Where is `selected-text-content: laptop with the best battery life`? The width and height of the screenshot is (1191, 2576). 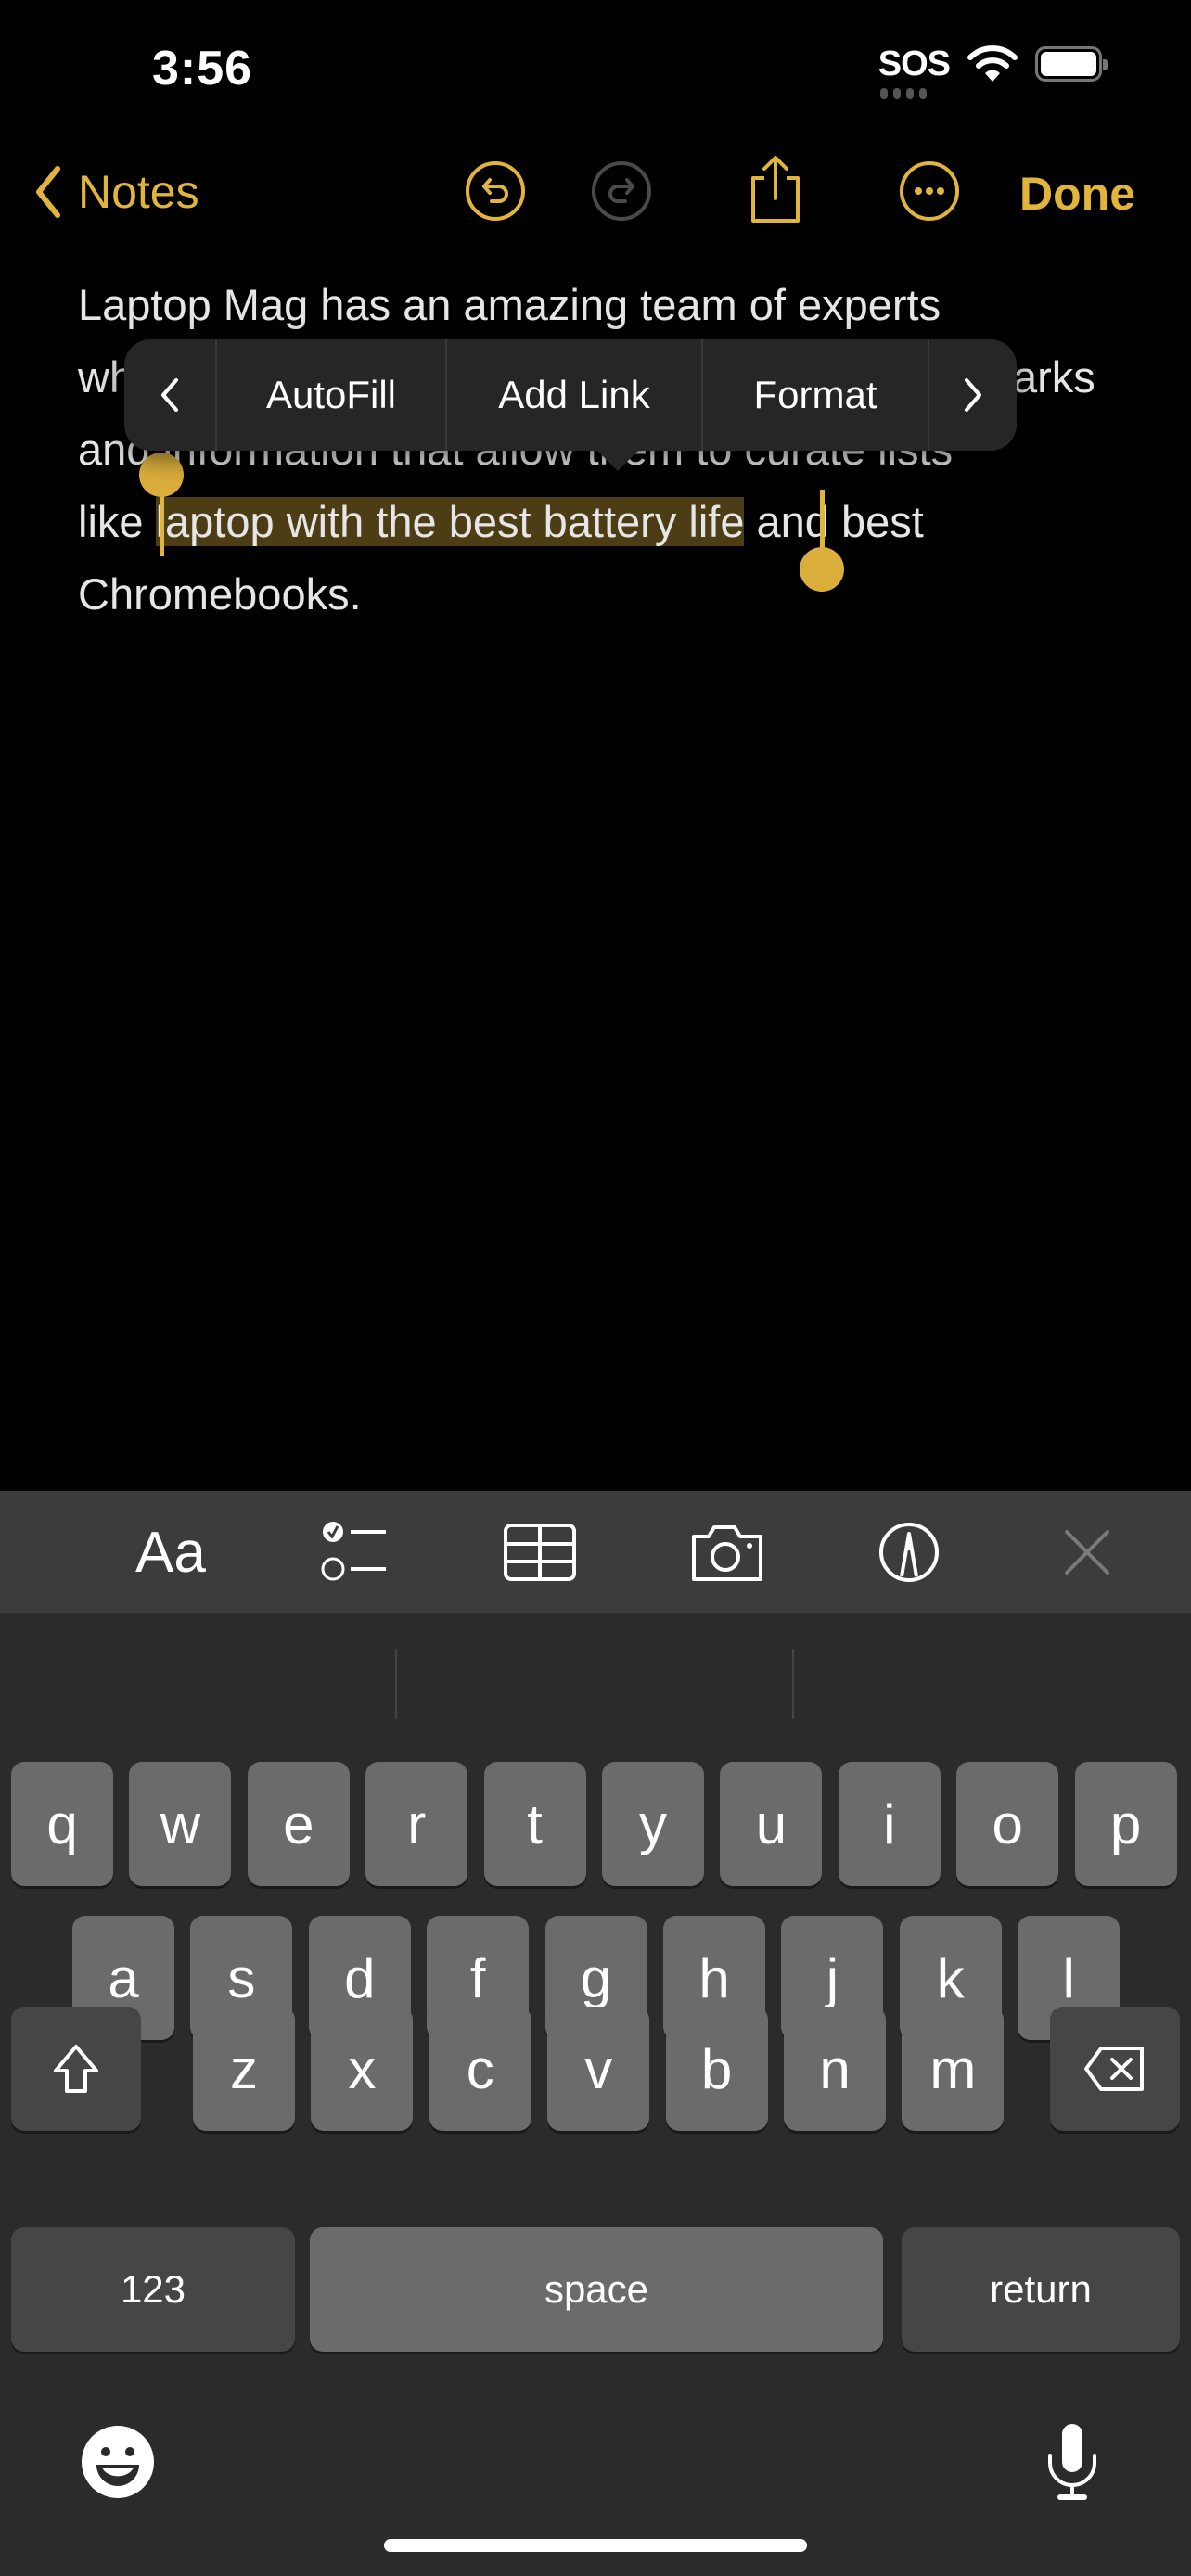
selected-text-content: laptop with the best battery life is located at coordinates (450, 521).